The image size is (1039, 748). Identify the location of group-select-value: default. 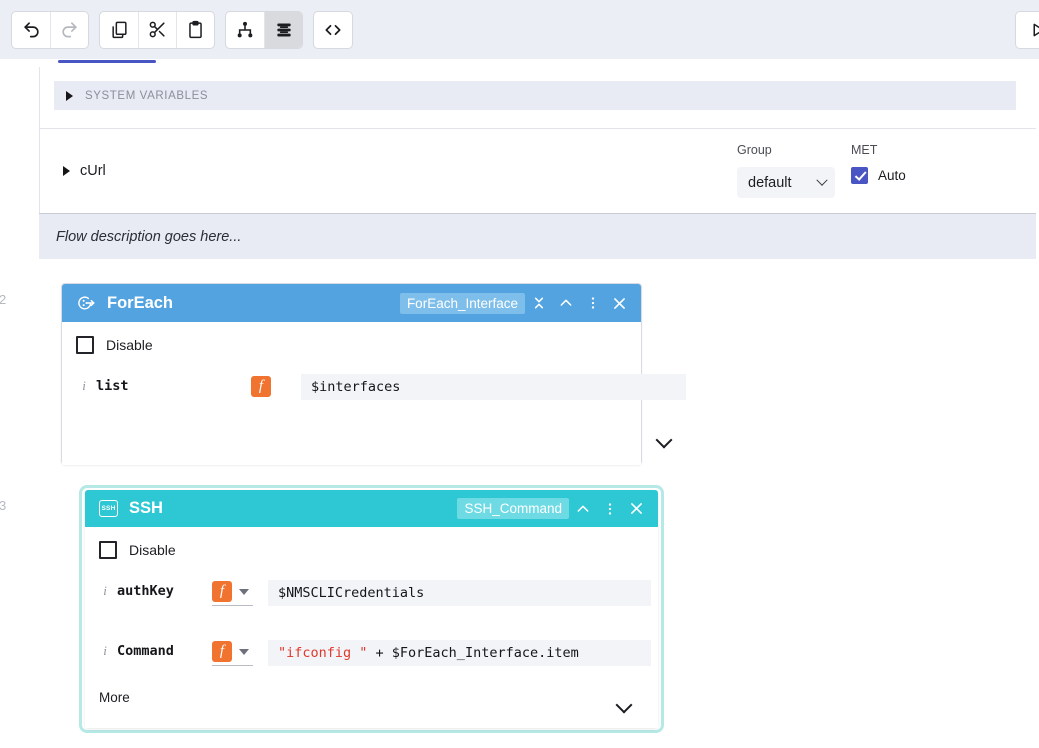
(770, 182).